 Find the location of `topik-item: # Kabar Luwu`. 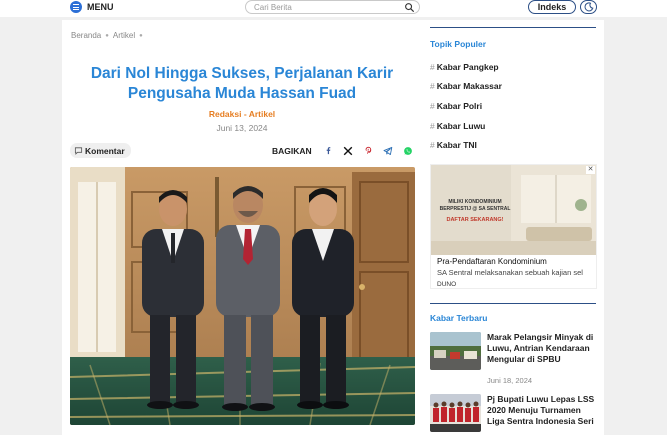

topik-item: # Kabar Luwu is located at coordinates (513, 126).